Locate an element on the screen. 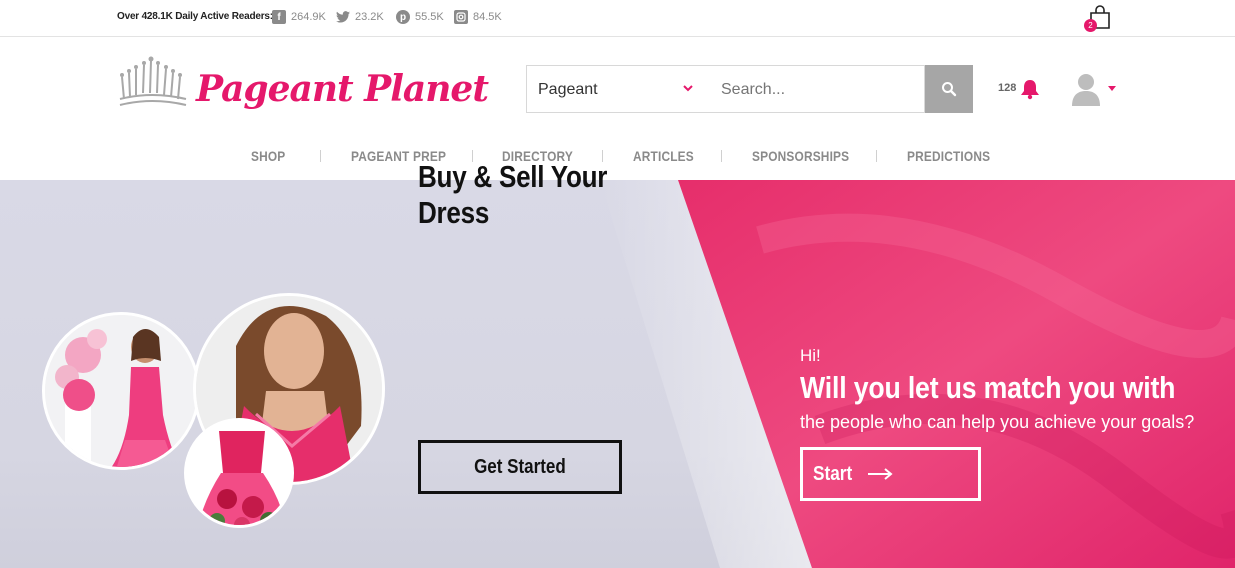 The width and height of the screenshot is (1235, 568). pinterest-count: 55.5K is located at coordinates (429, 17).